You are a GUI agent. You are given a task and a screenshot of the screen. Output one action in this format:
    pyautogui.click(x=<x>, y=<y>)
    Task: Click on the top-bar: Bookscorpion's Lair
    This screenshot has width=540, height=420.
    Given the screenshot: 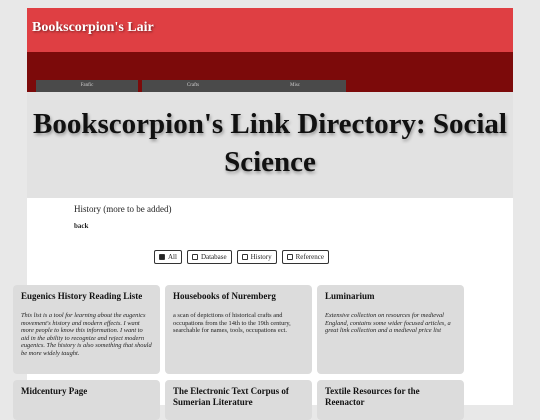 What is the action you would take?
    pyautogui.click(x=270, y=30)
    